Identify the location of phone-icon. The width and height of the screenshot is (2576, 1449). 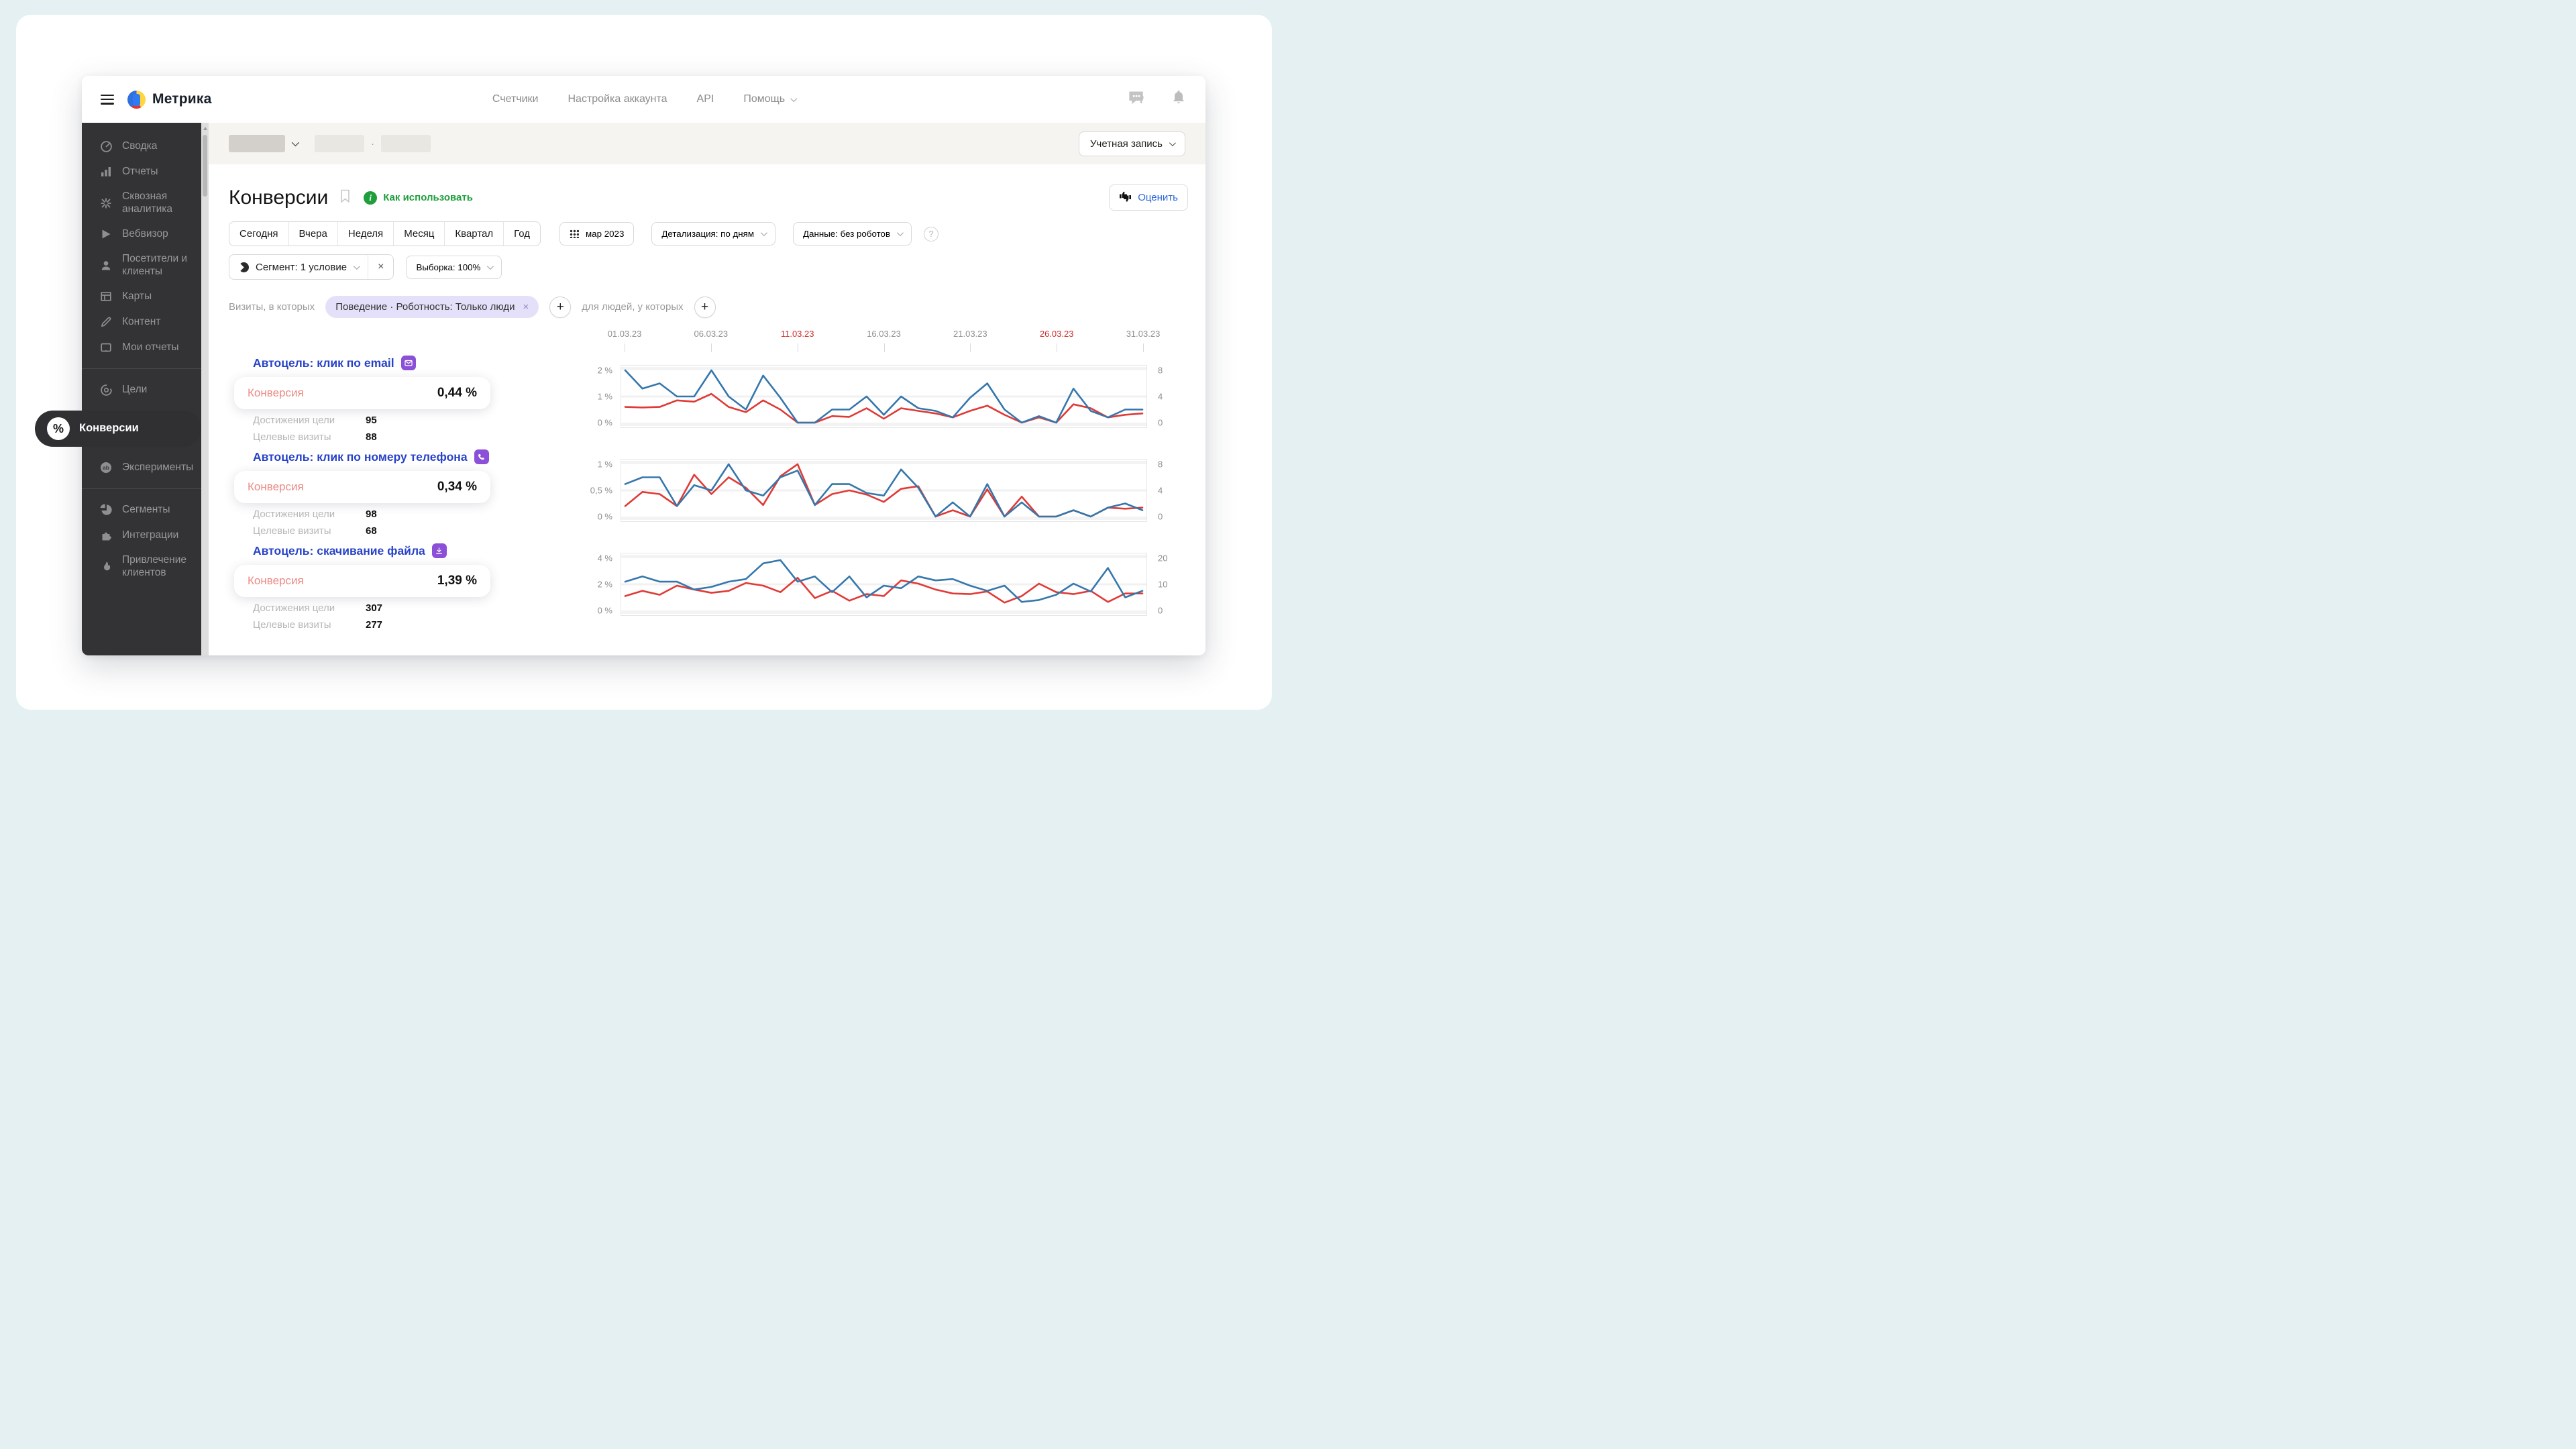
(481, 456).